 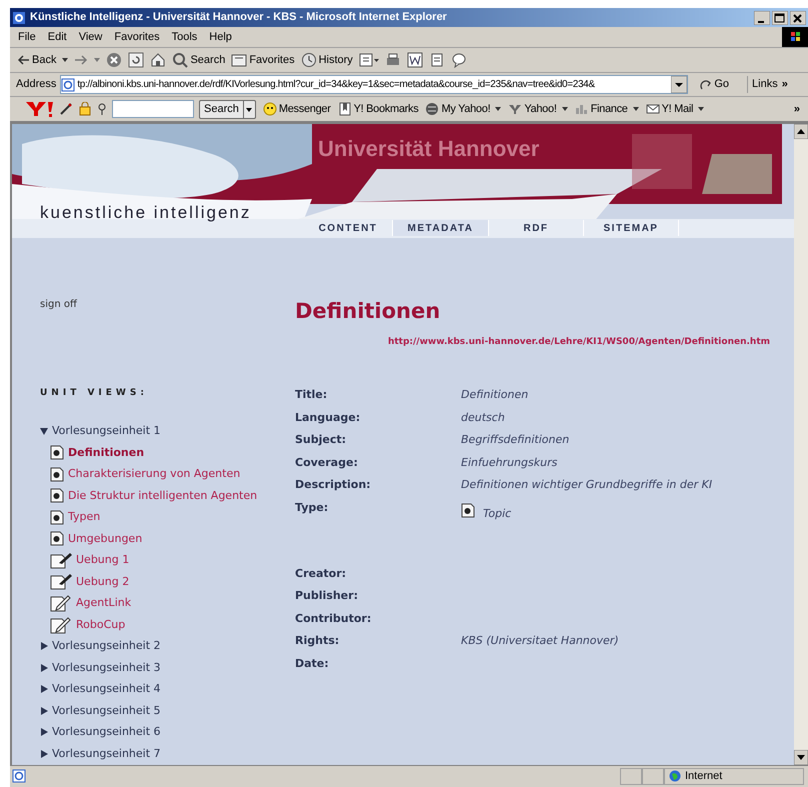 What do you see at coordinates (317, 641) in the screenshot?
I see `field-label: Rights:` at bounding box center [317, 641].